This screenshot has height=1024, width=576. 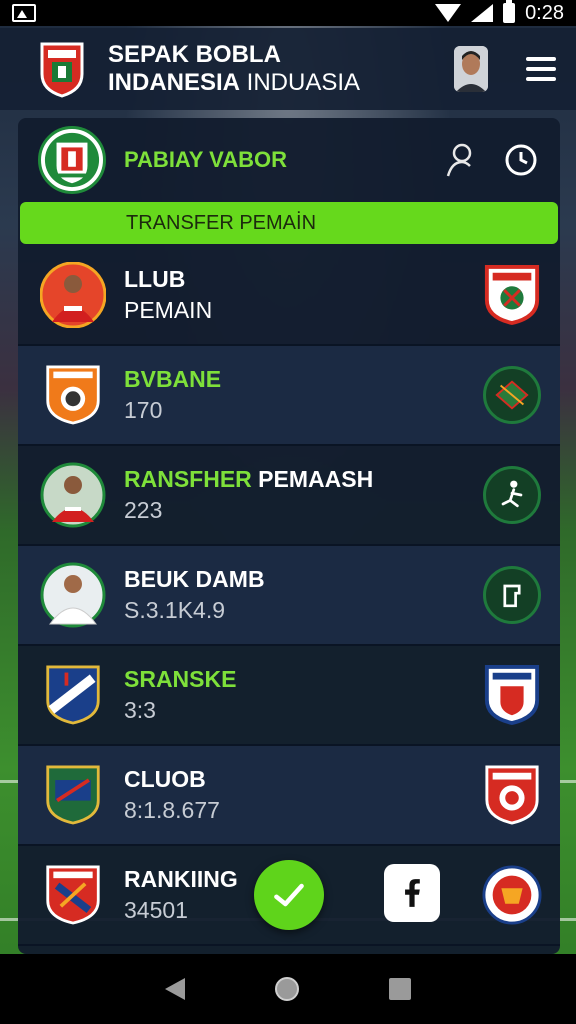 What do you see at coordinates (512, 595) in the screenshot?
I see `jersey-icon` at bounding box center [512, 595].